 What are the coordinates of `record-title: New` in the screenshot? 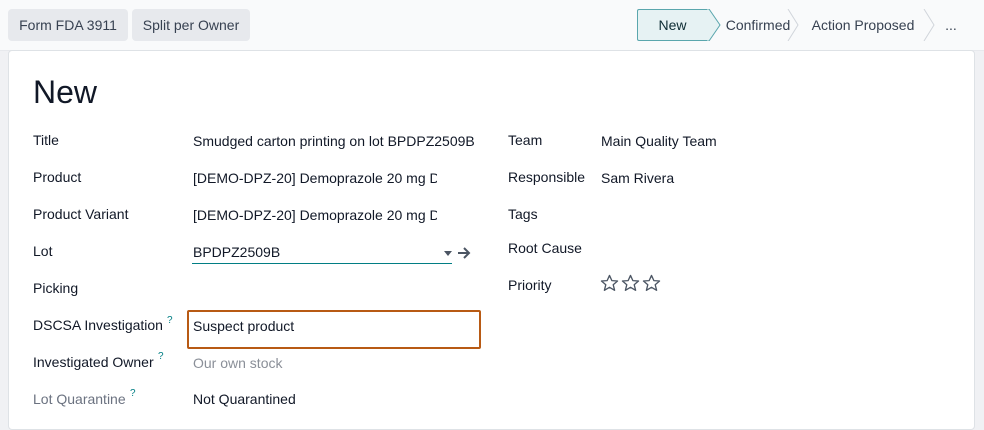 It's located at (65, 92).